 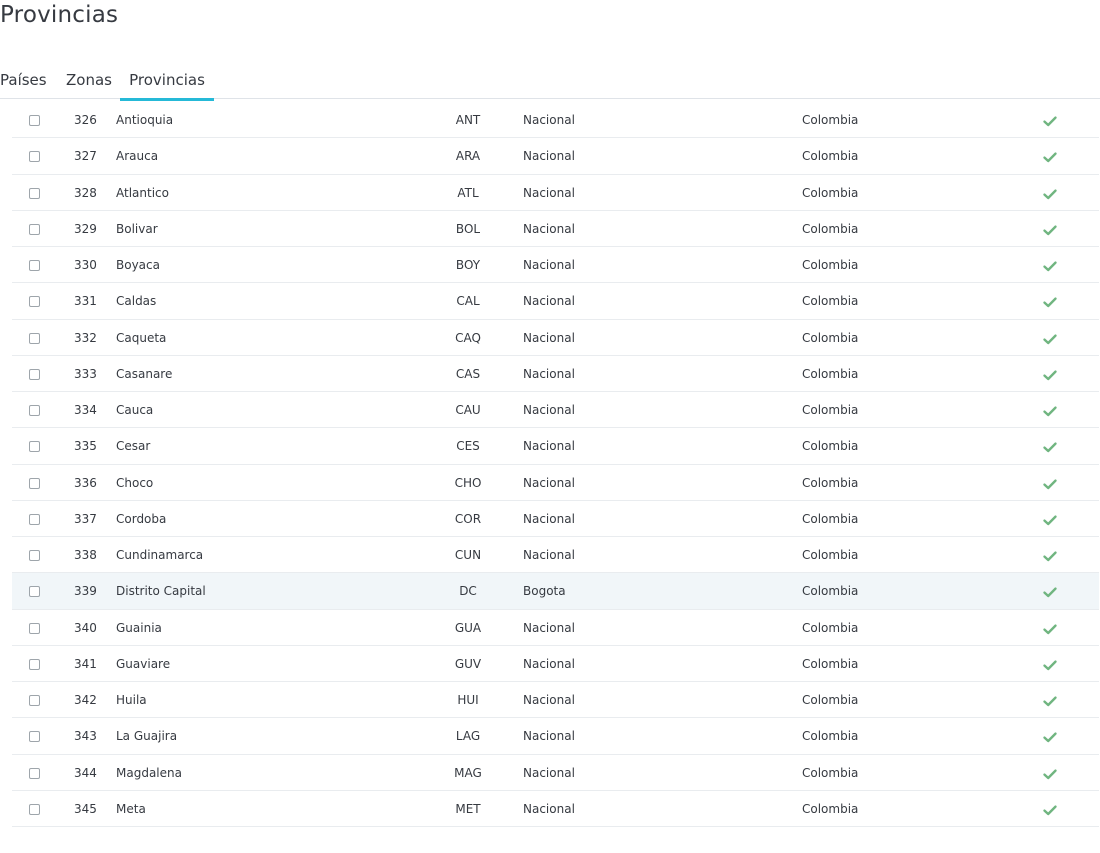 I want to click on state-iso-code: MET, so click(x=468, y=808).